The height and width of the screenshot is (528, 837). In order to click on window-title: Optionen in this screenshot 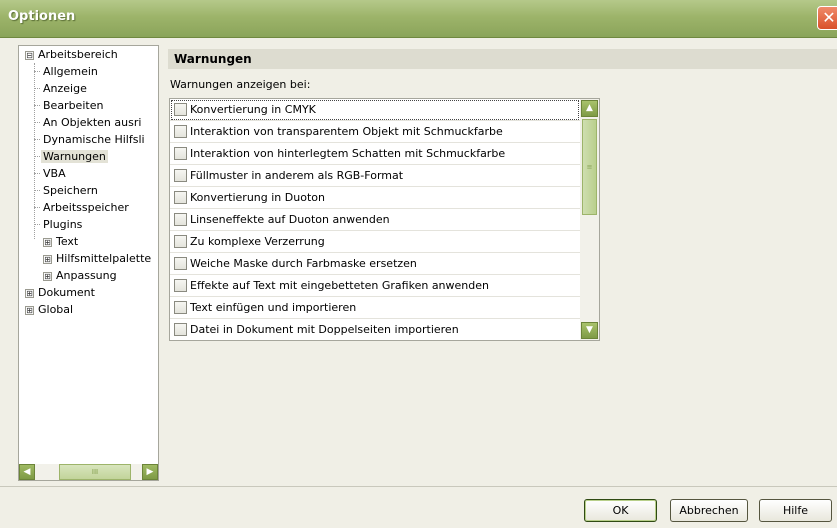, I will do `click(42, 16)`.